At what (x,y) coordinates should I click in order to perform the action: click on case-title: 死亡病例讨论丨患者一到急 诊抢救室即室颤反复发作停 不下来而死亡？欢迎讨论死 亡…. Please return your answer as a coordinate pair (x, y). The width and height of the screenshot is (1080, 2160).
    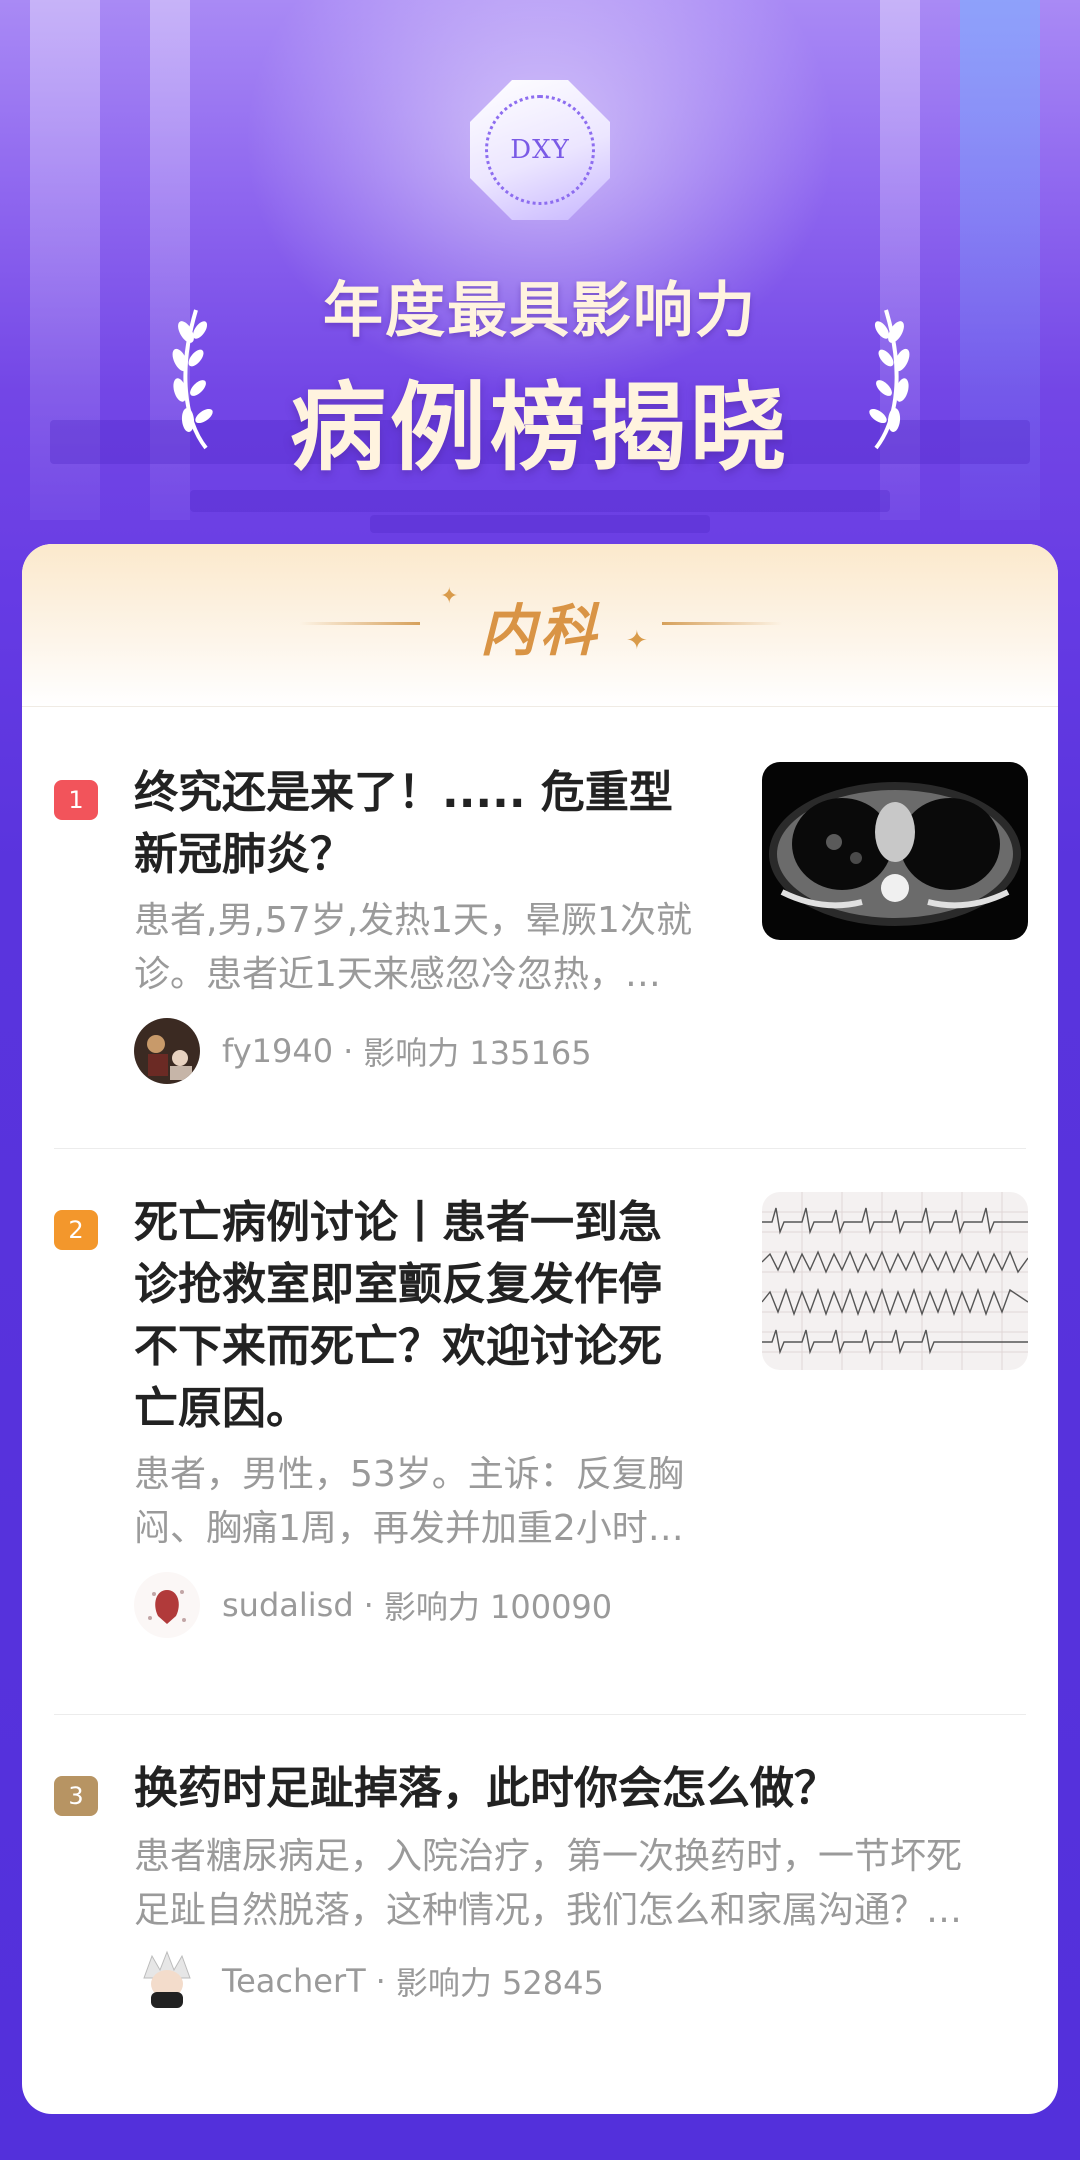
    Looking at the image, I should click on (434, 1316).